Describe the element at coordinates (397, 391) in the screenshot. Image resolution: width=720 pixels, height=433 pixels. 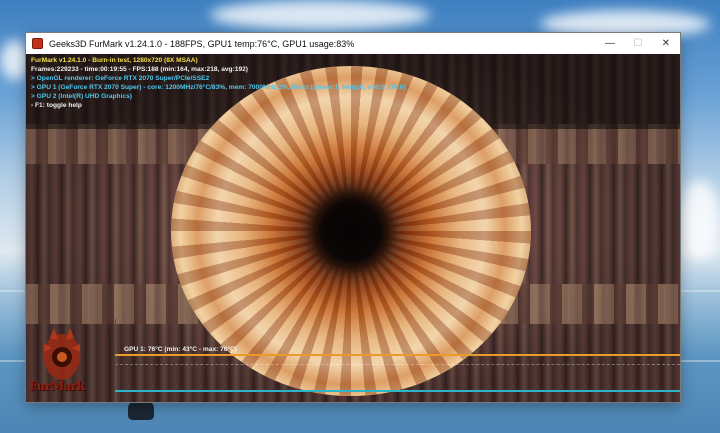
I see `graph-x-axis` at that location.